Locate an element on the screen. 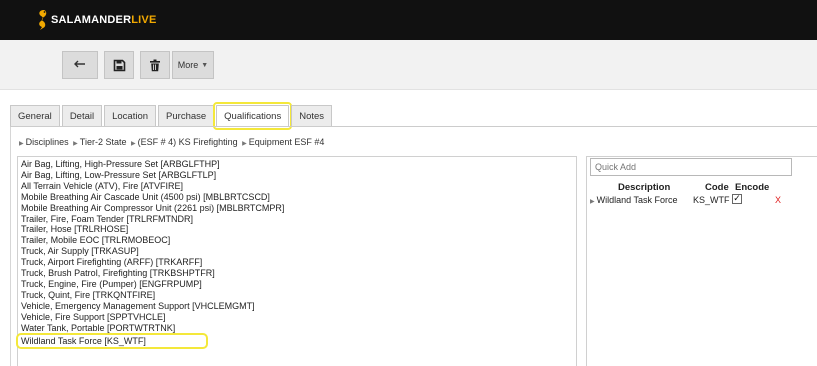 Image resolution: width=817 pixels, height=366 pixels. save-button is located at coordinates (119, 65).